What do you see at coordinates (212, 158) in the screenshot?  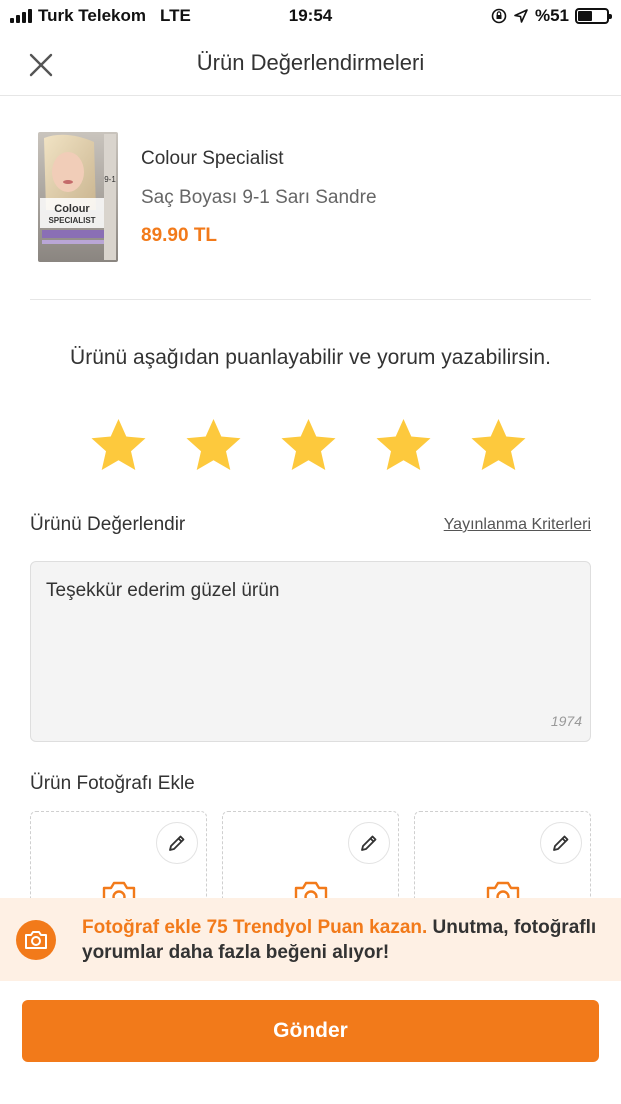 I see `product-brand: Colour Specialist` at bounding box center [212, 158].